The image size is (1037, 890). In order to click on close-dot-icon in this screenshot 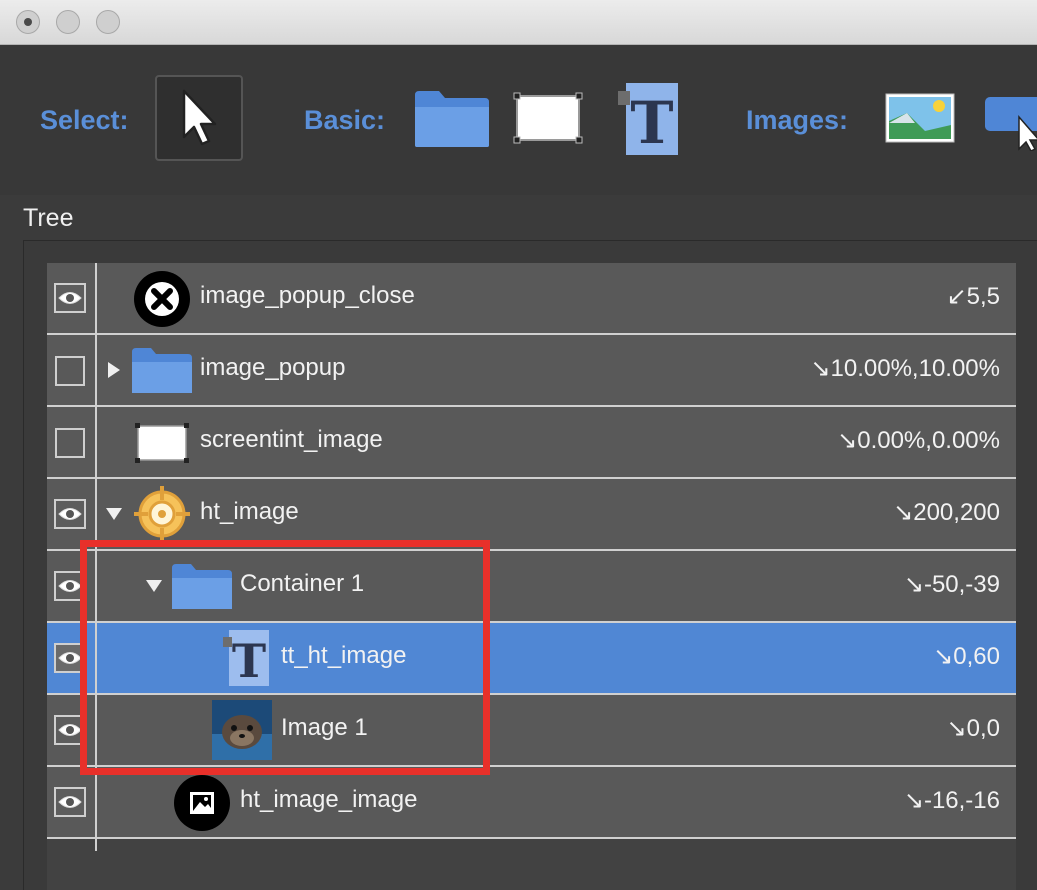, I will do `click(28, 22)`.